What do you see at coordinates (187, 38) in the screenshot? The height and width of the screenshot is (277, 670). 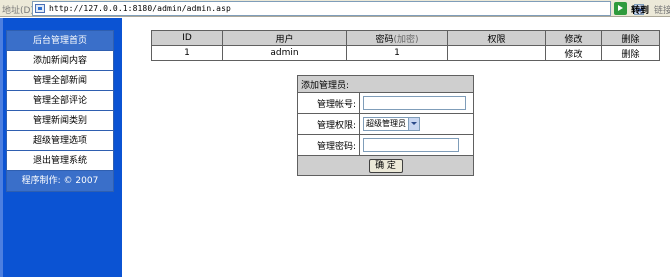 I see `column-header-id: ID` at bounding box center [187, 38].